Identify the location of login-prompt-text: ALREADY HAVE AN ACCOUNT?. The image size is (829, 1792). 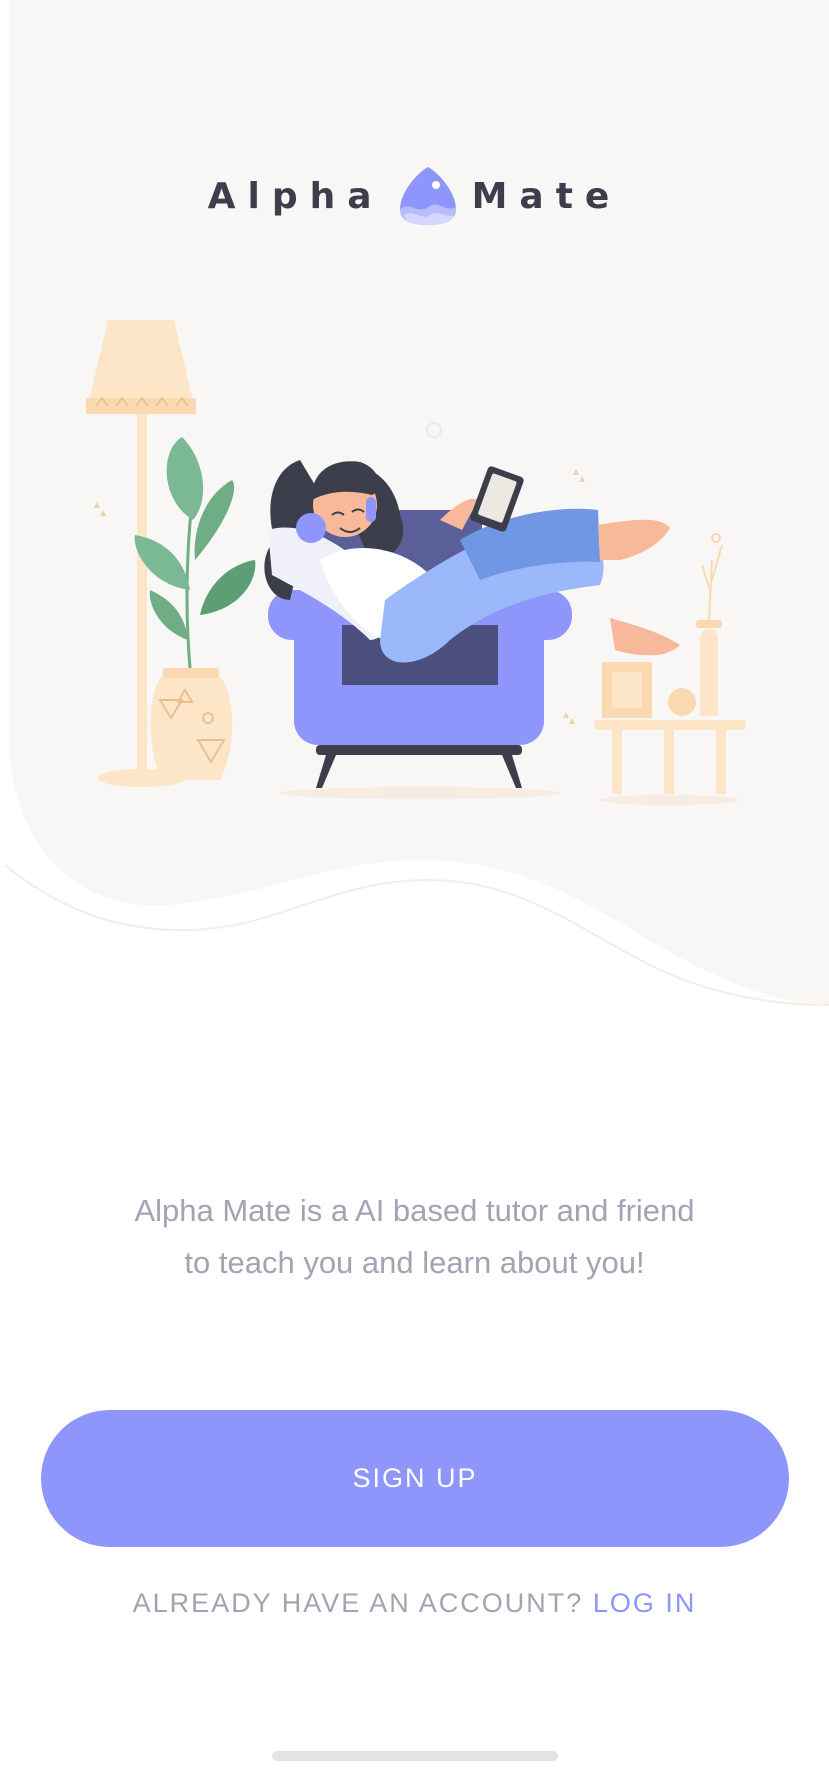
(358, 1603).